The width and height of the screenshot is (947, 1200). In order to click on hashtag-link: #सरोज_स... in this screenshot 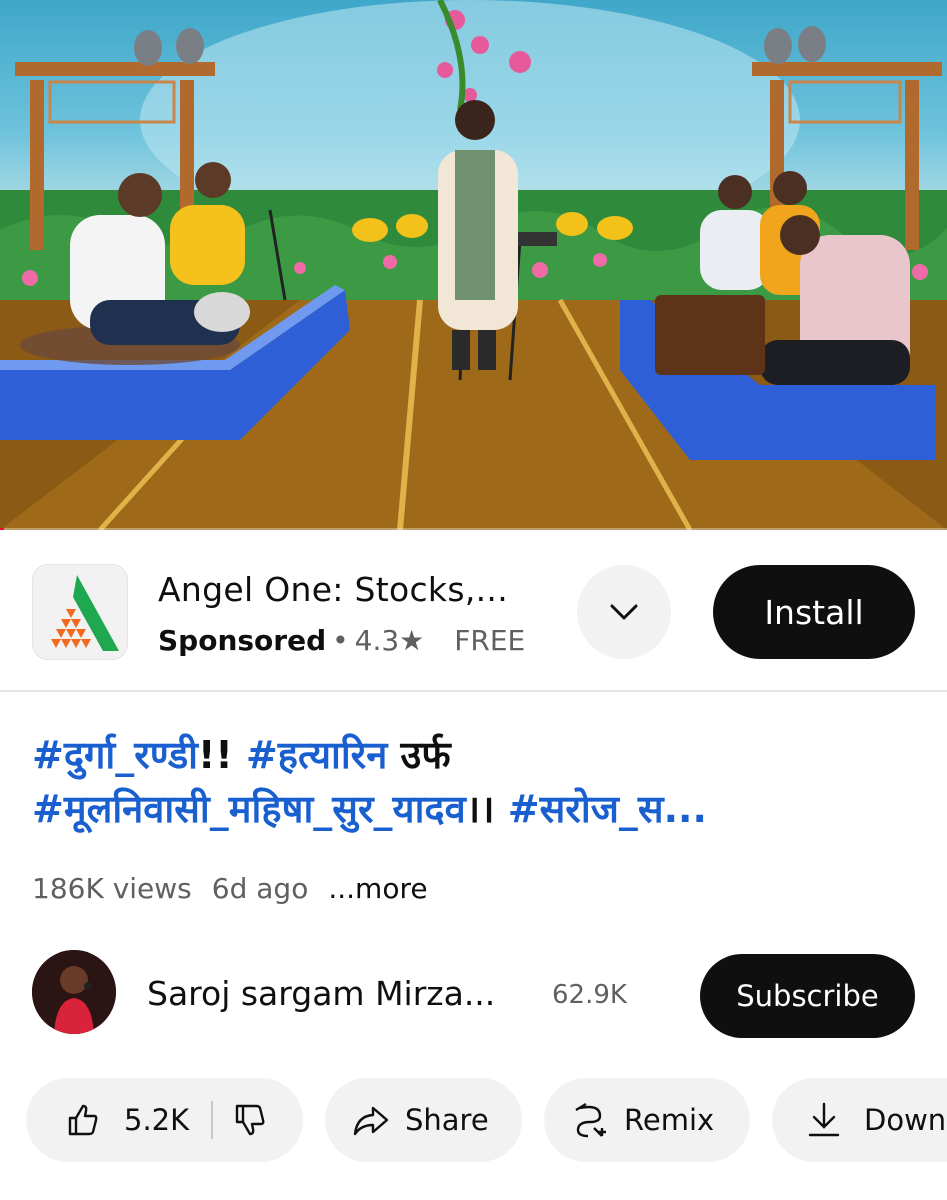, I will do `click(607, 809)`.